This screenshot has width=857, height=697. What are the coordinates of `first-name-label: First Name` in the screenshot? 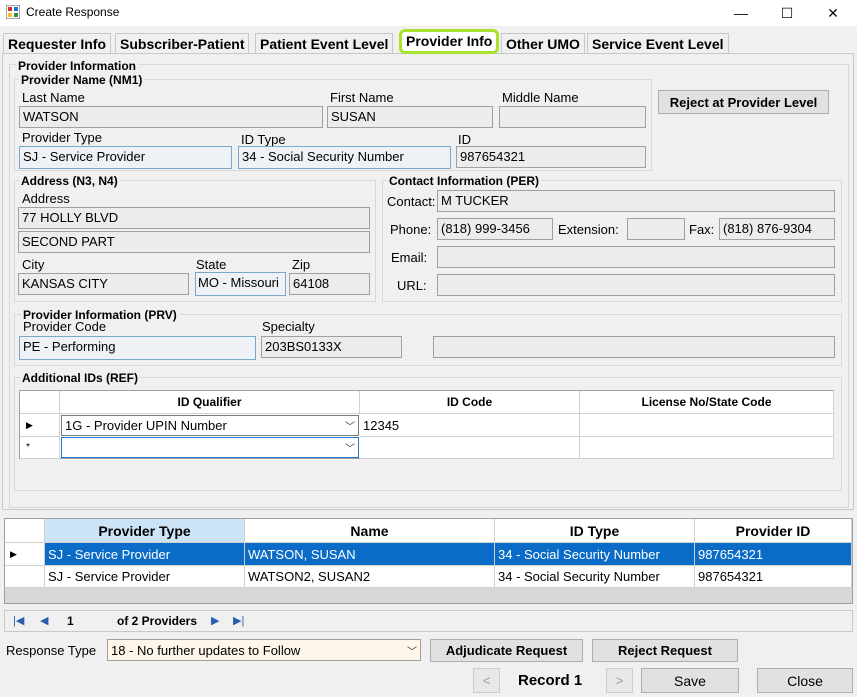 It's located at (362, 97).